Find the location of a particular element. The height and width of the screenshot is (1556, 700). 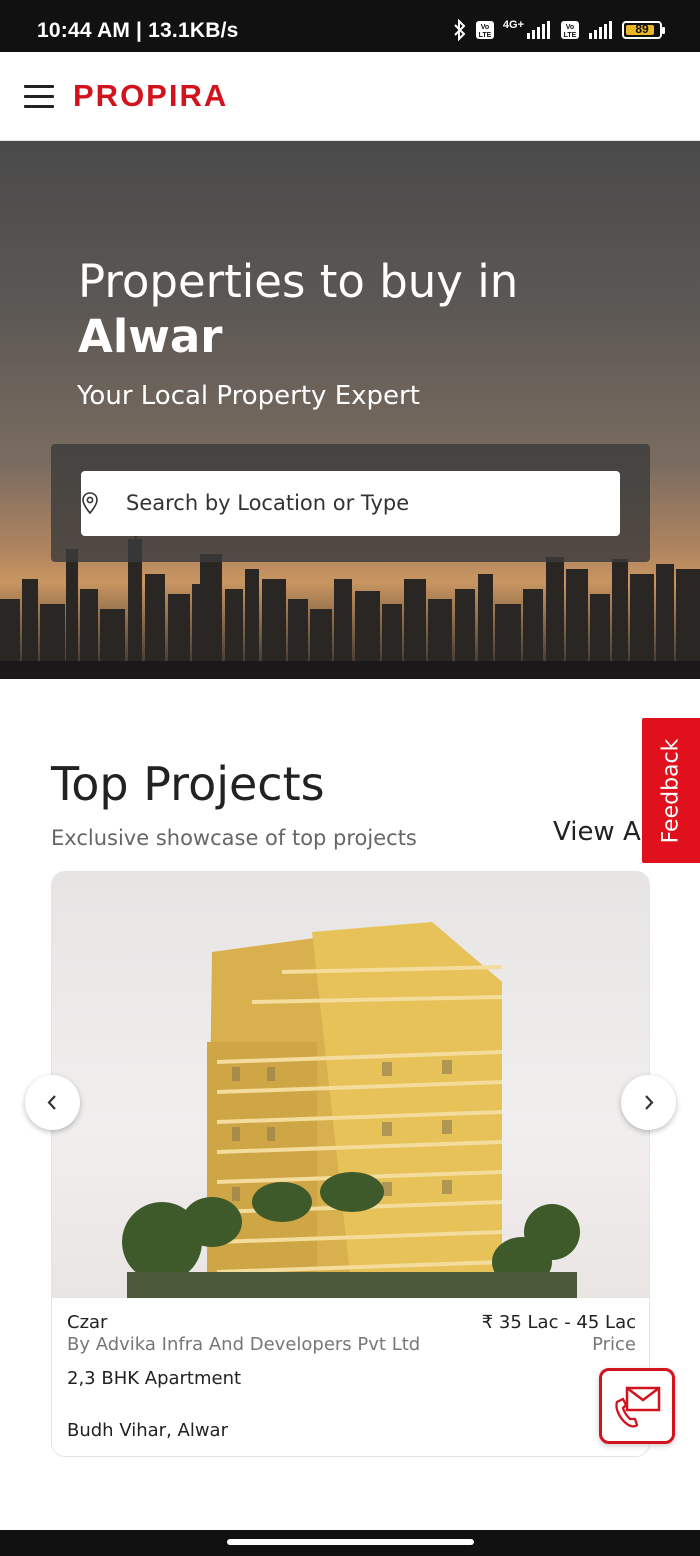

network-label: 4G+ is located at coordinates (513, 25).